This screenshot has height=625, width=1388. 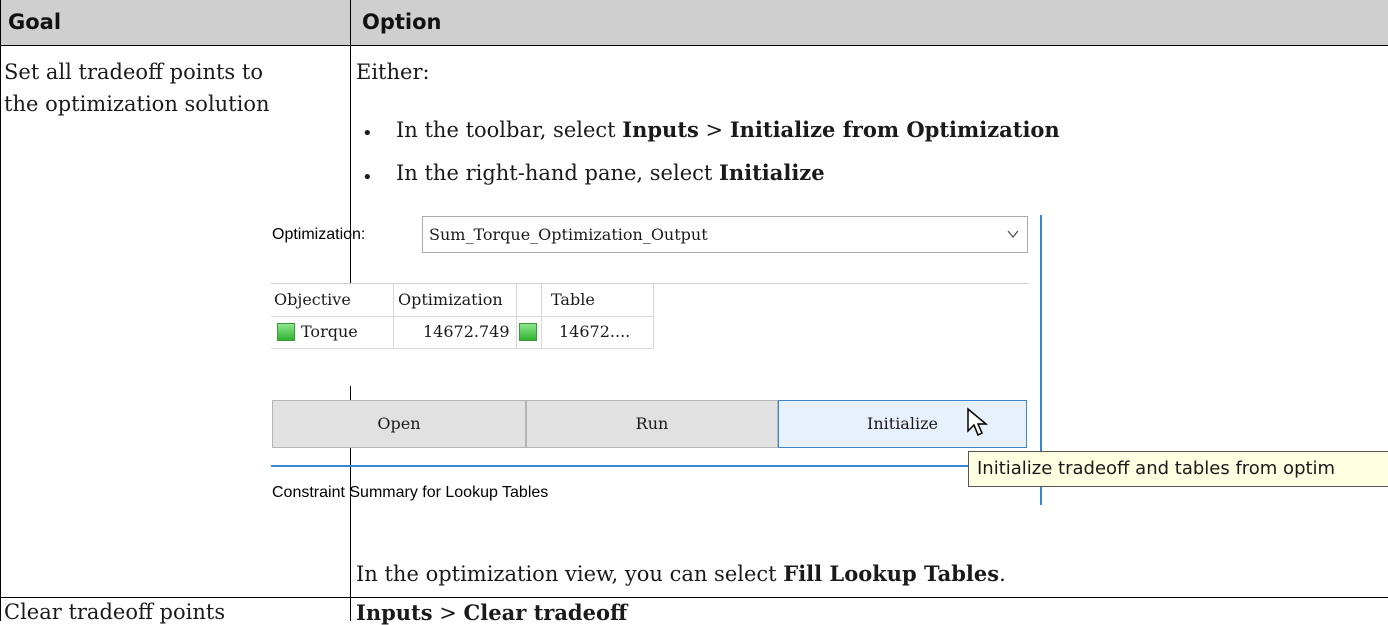 I want to click on torque-swatch, so click(x=286, y=332).